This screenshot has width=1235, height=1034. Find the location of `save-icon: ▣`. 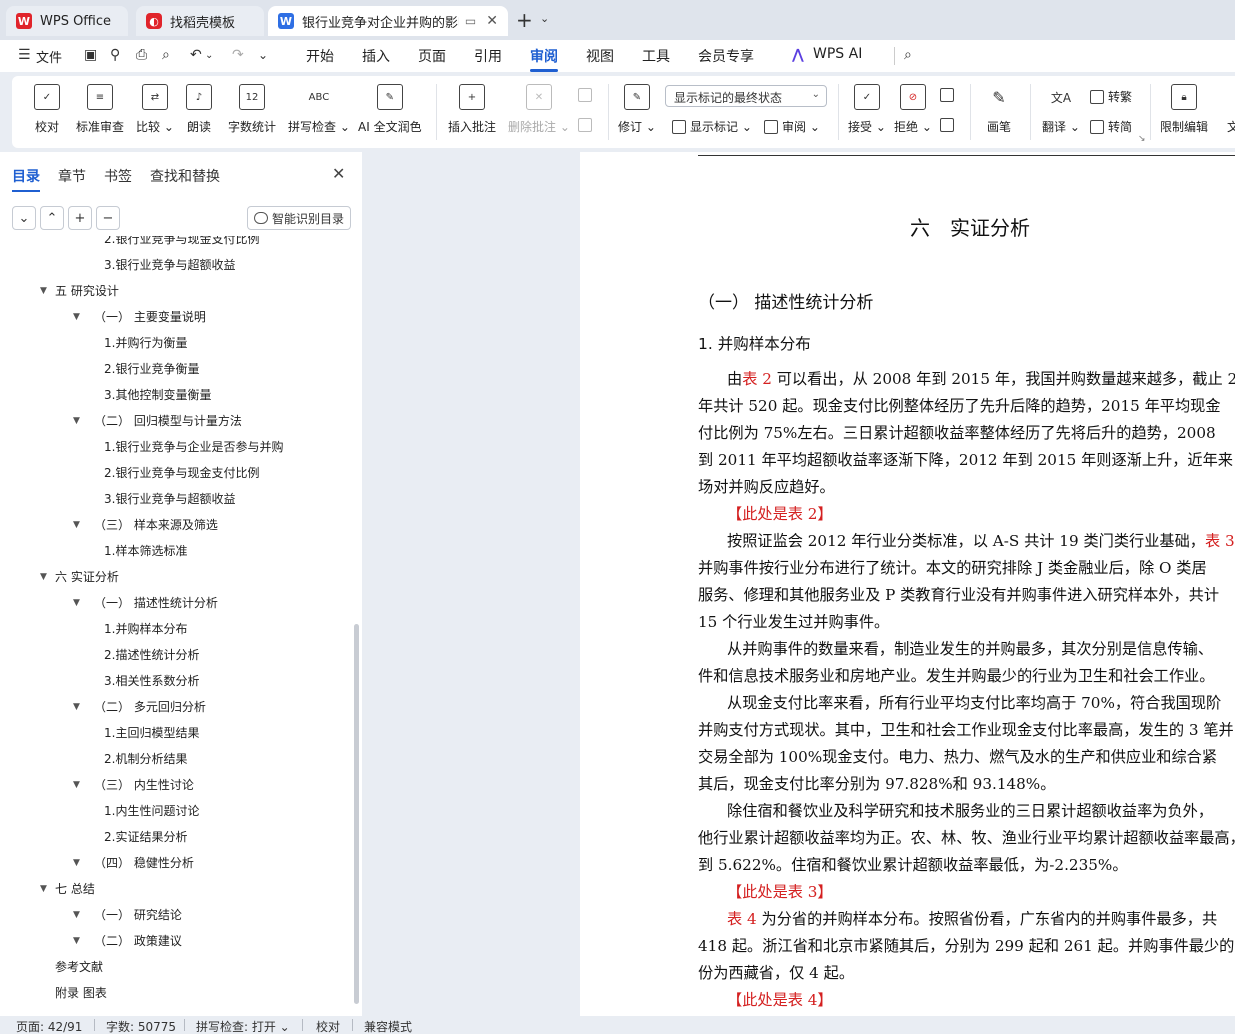

save-icon: ▣ is located at coordinates (90, 55).